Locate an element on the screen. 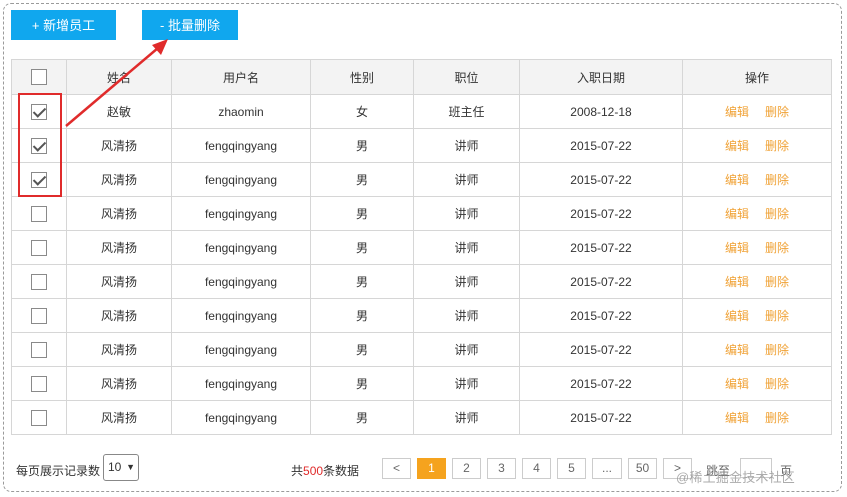  page-button-5: 5 is located at coordinates (571, 468).